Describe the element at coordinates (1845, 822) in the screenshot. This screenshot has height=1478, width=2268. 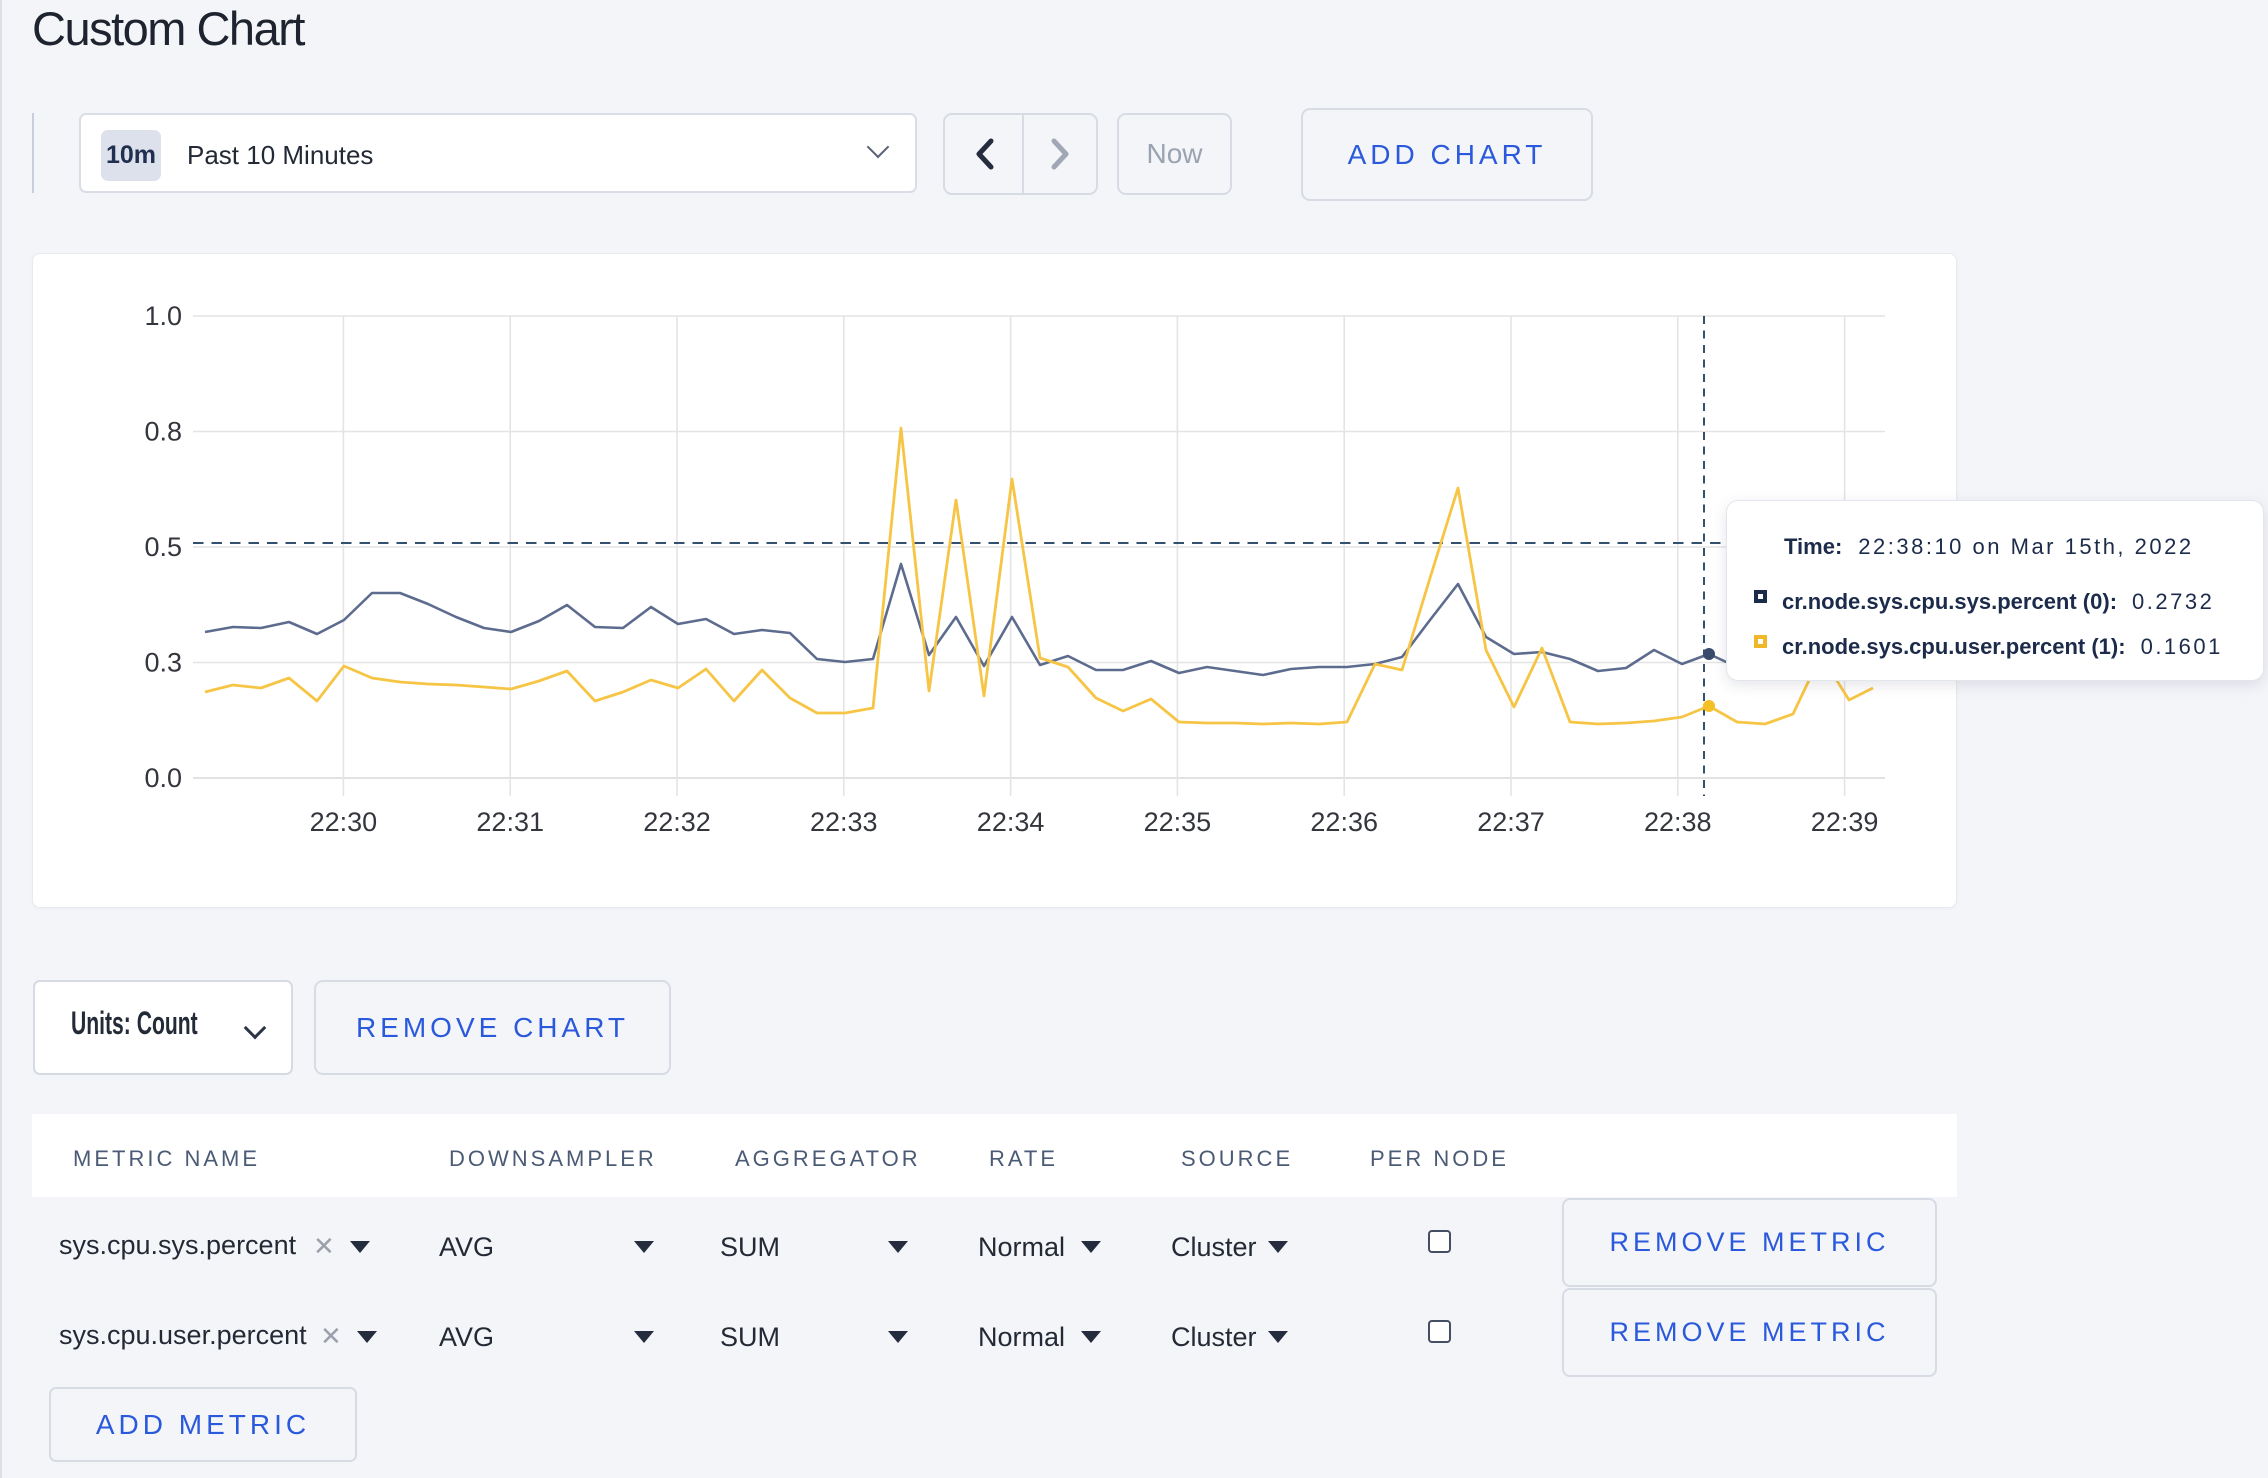
I see `svg-text: 22:39` at that location.